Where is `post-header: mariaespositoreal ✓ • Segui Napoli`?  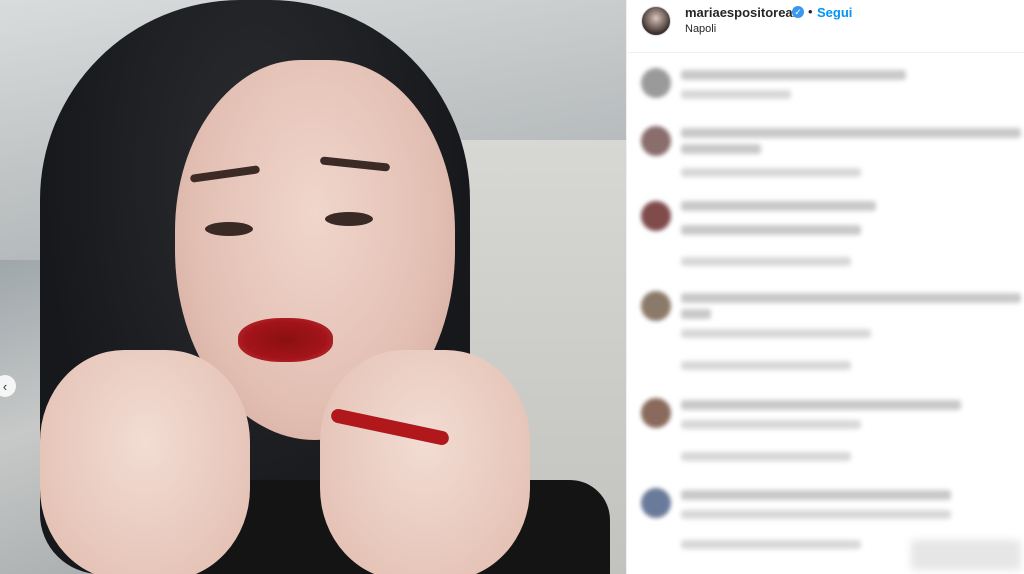
post-header: mariaespositoreal ✓ • Segui Napoli is located at coordinates (825, 26).